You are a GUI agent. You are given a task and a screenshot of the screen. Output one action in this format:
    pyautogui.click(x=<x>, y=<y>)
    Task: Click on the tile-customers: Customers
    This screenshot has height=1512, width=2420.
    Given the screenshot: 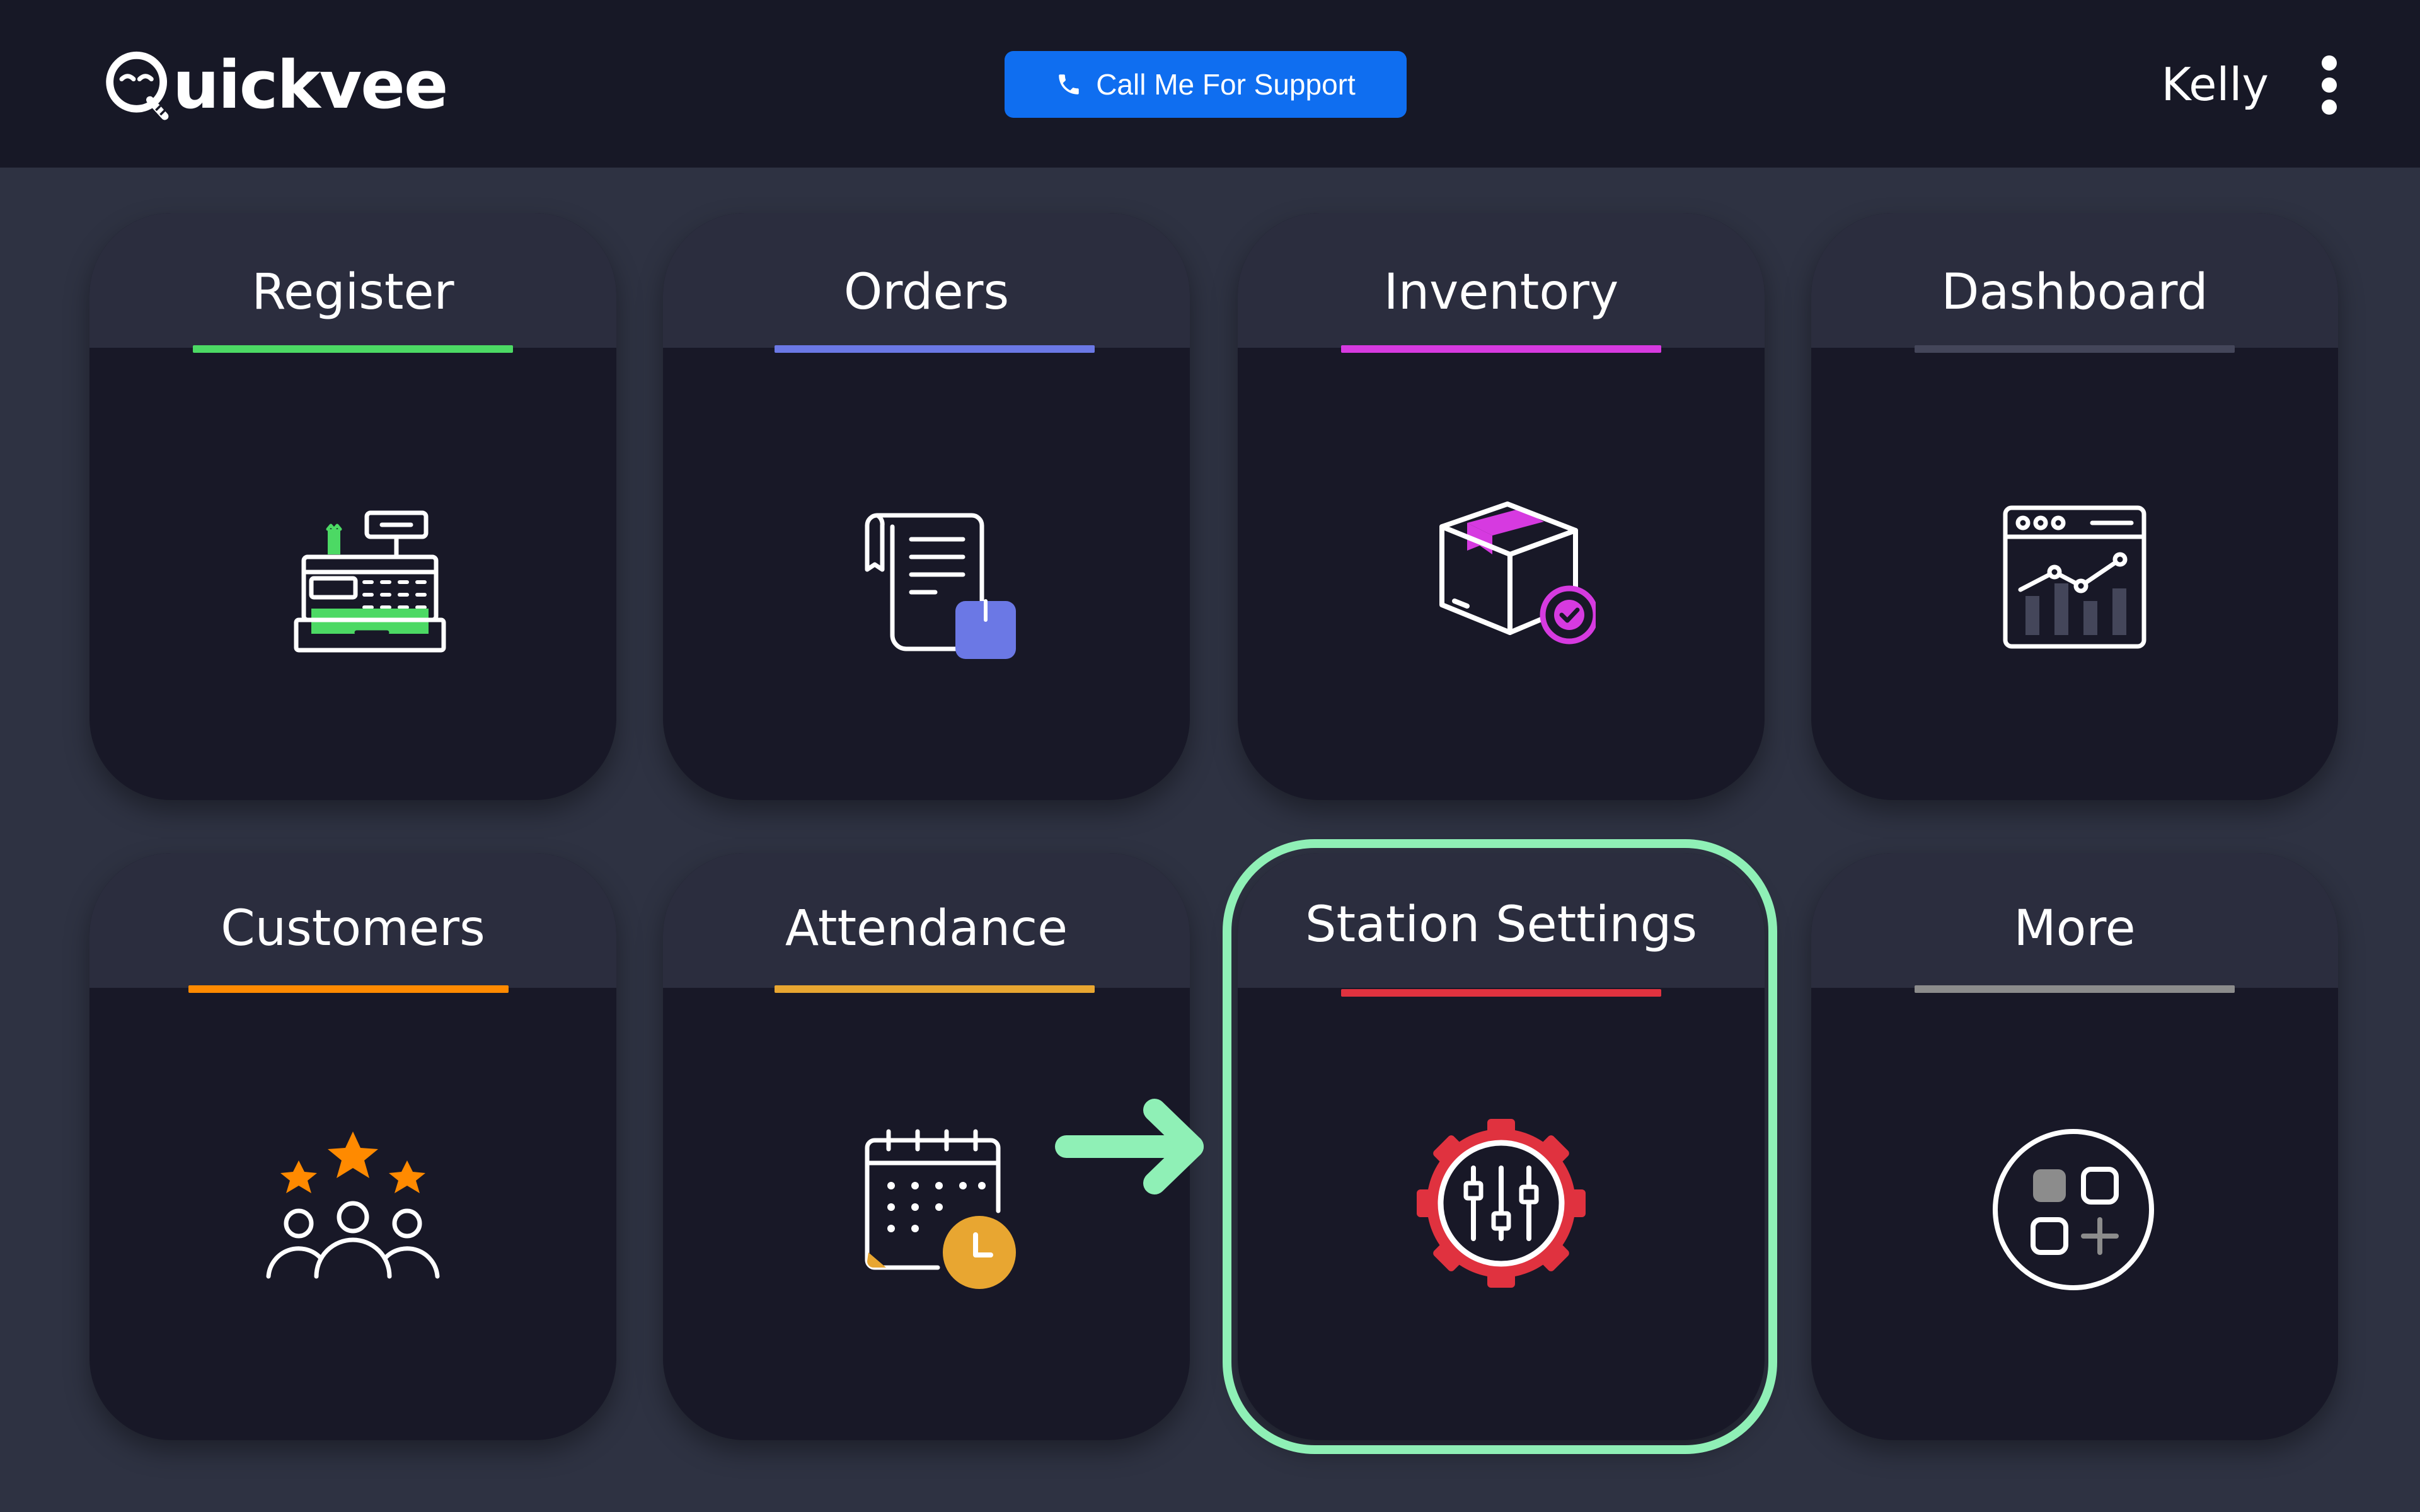 What is the action you would take?
    pyautogui.click(x=352, y=1146)
    